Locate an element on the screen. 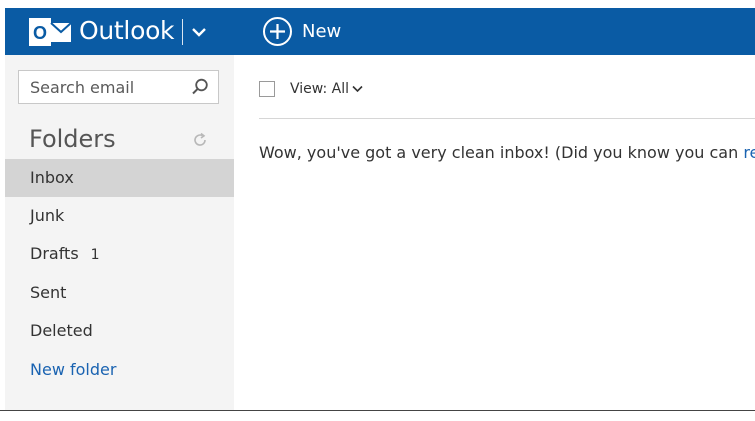 Image resolution: width=755 pixels, height=421 pixels. folder-item-sent: Sent is located at coordinates (119, 293).